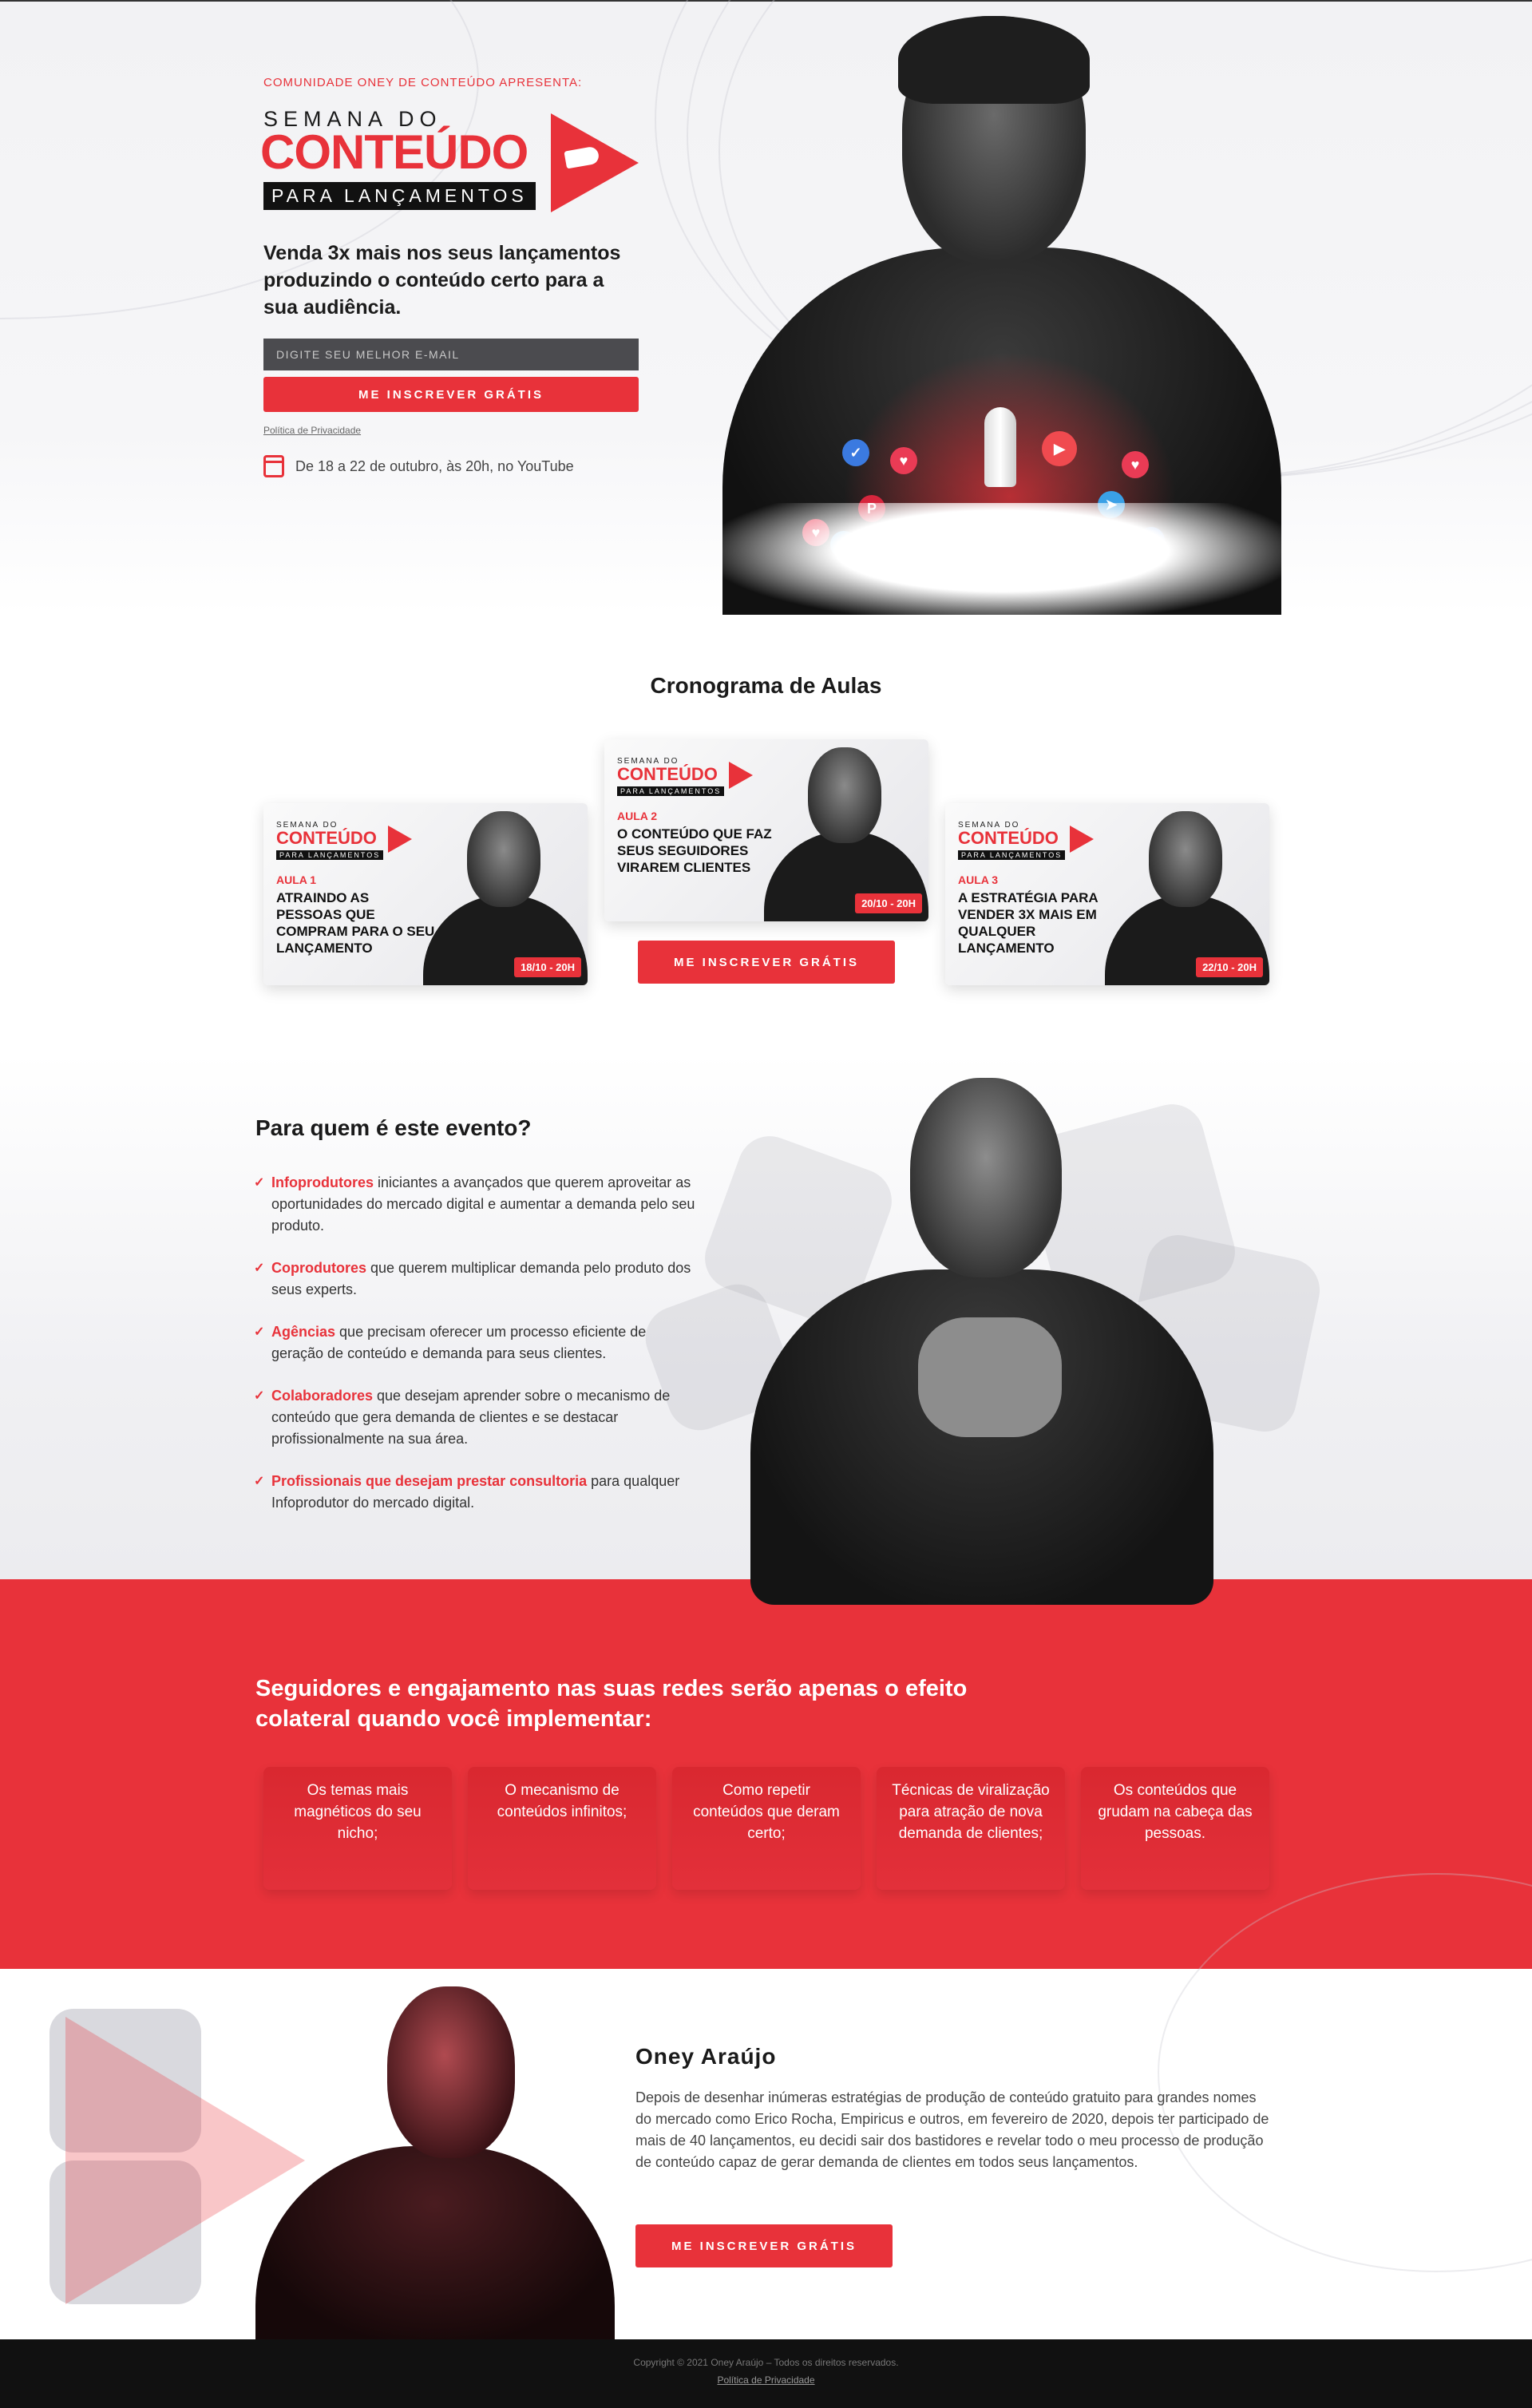 The image size is (1532, 2408). I want to click on bio-subscribe-button: ME INSCREVER GRÁTIS, so click(764, 2246).